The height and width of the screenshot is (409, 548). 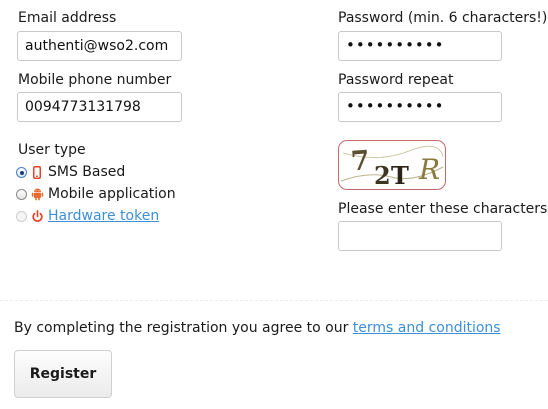 I want to click on captcha-char: T, so click(x=400, y=175).